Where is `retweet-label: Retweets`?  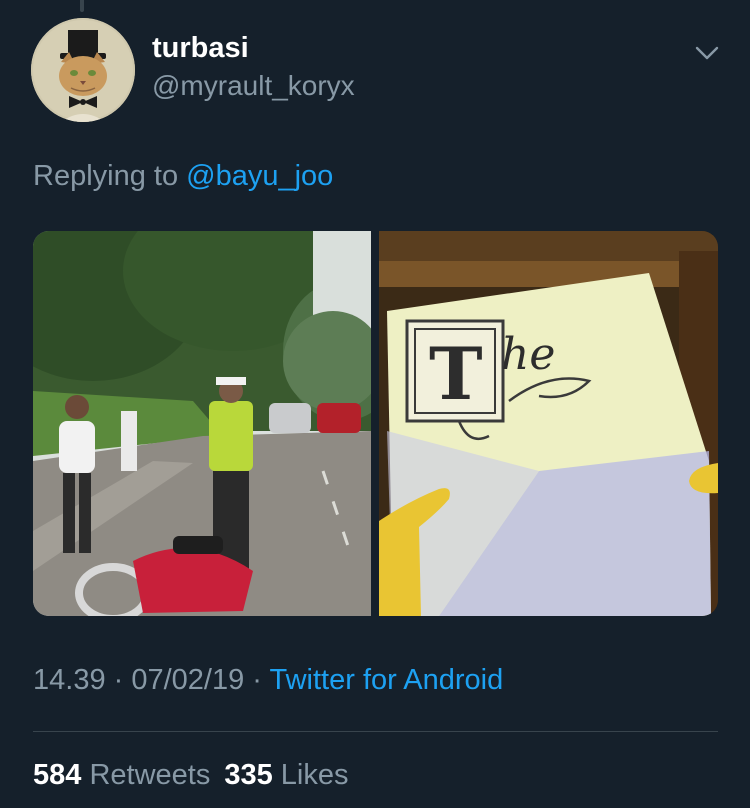
retweet-label: Retweets is located at coordinates (150, 775).